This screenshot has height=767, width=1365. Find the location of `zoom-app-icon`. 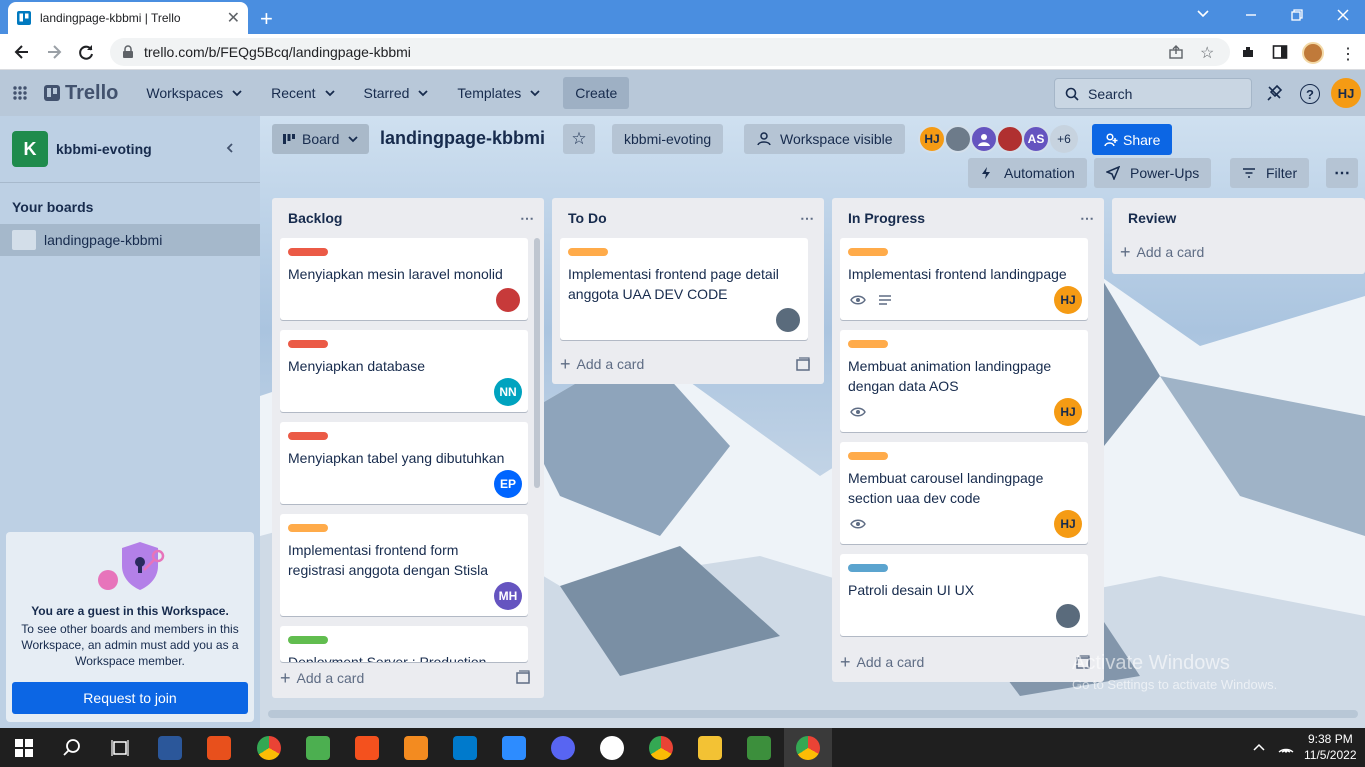

zoom-app-icon is located at coordinates (514, 748).